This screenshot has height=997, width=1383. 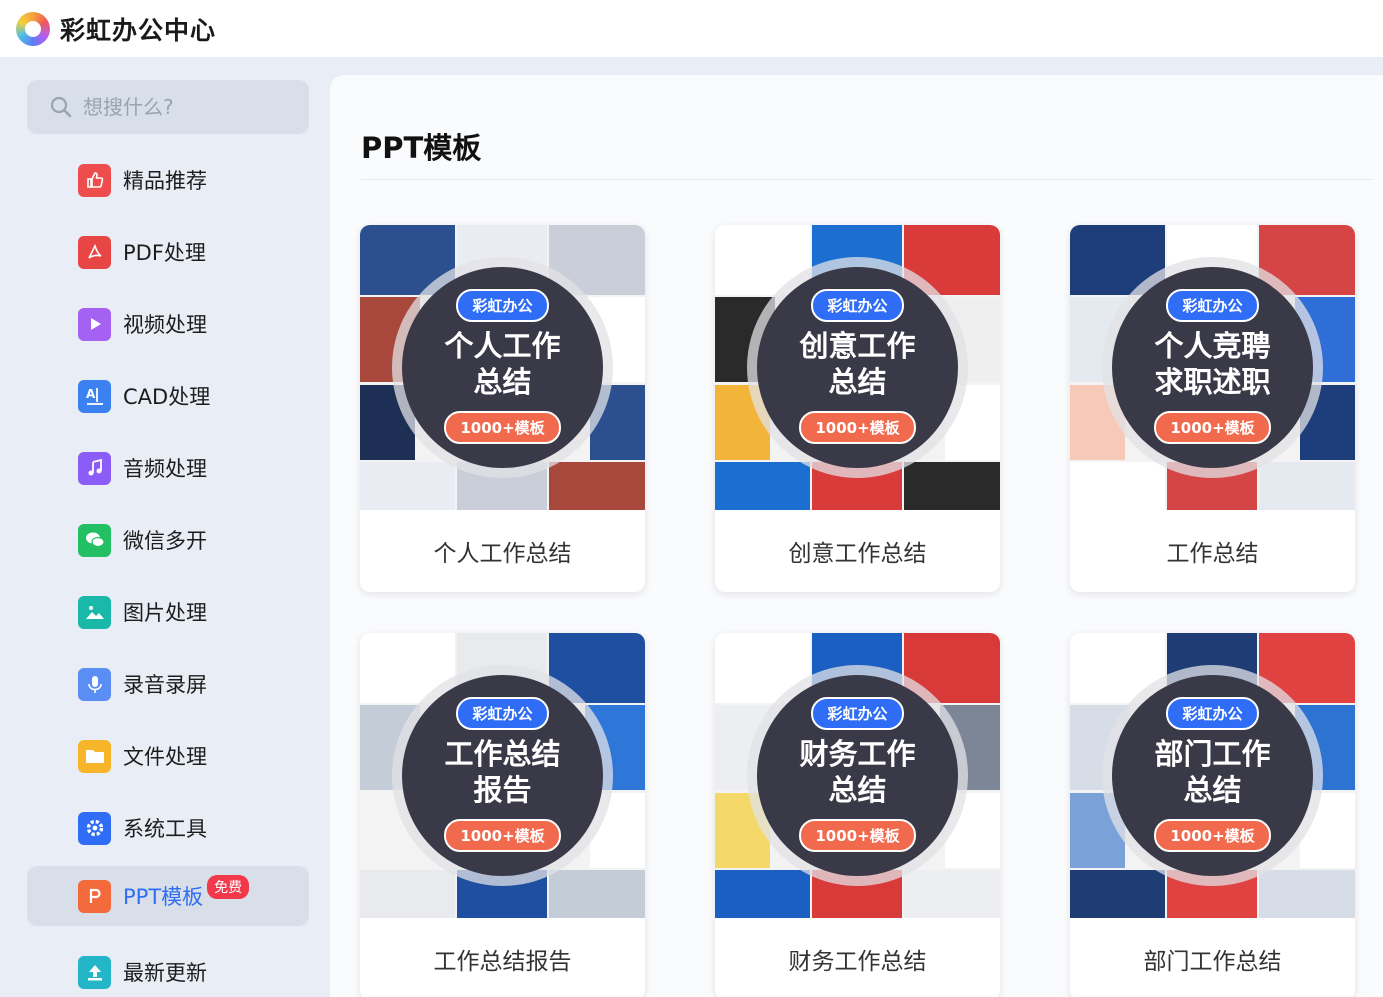 I want to click on template-card: 彩虹办公 创意工作 总结 1000+模板 创意工作总结, so click(x=857, y=408).